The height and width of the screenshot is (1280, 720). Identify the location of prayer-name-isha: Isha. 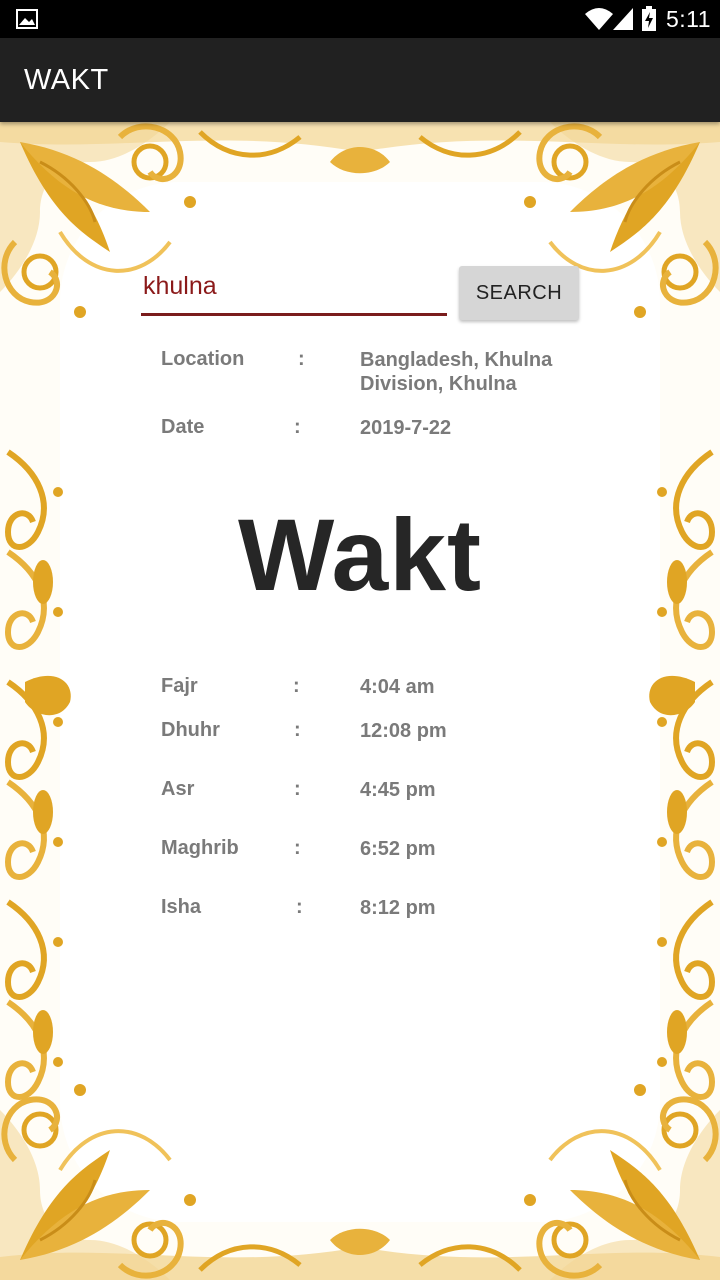
(181, 907).